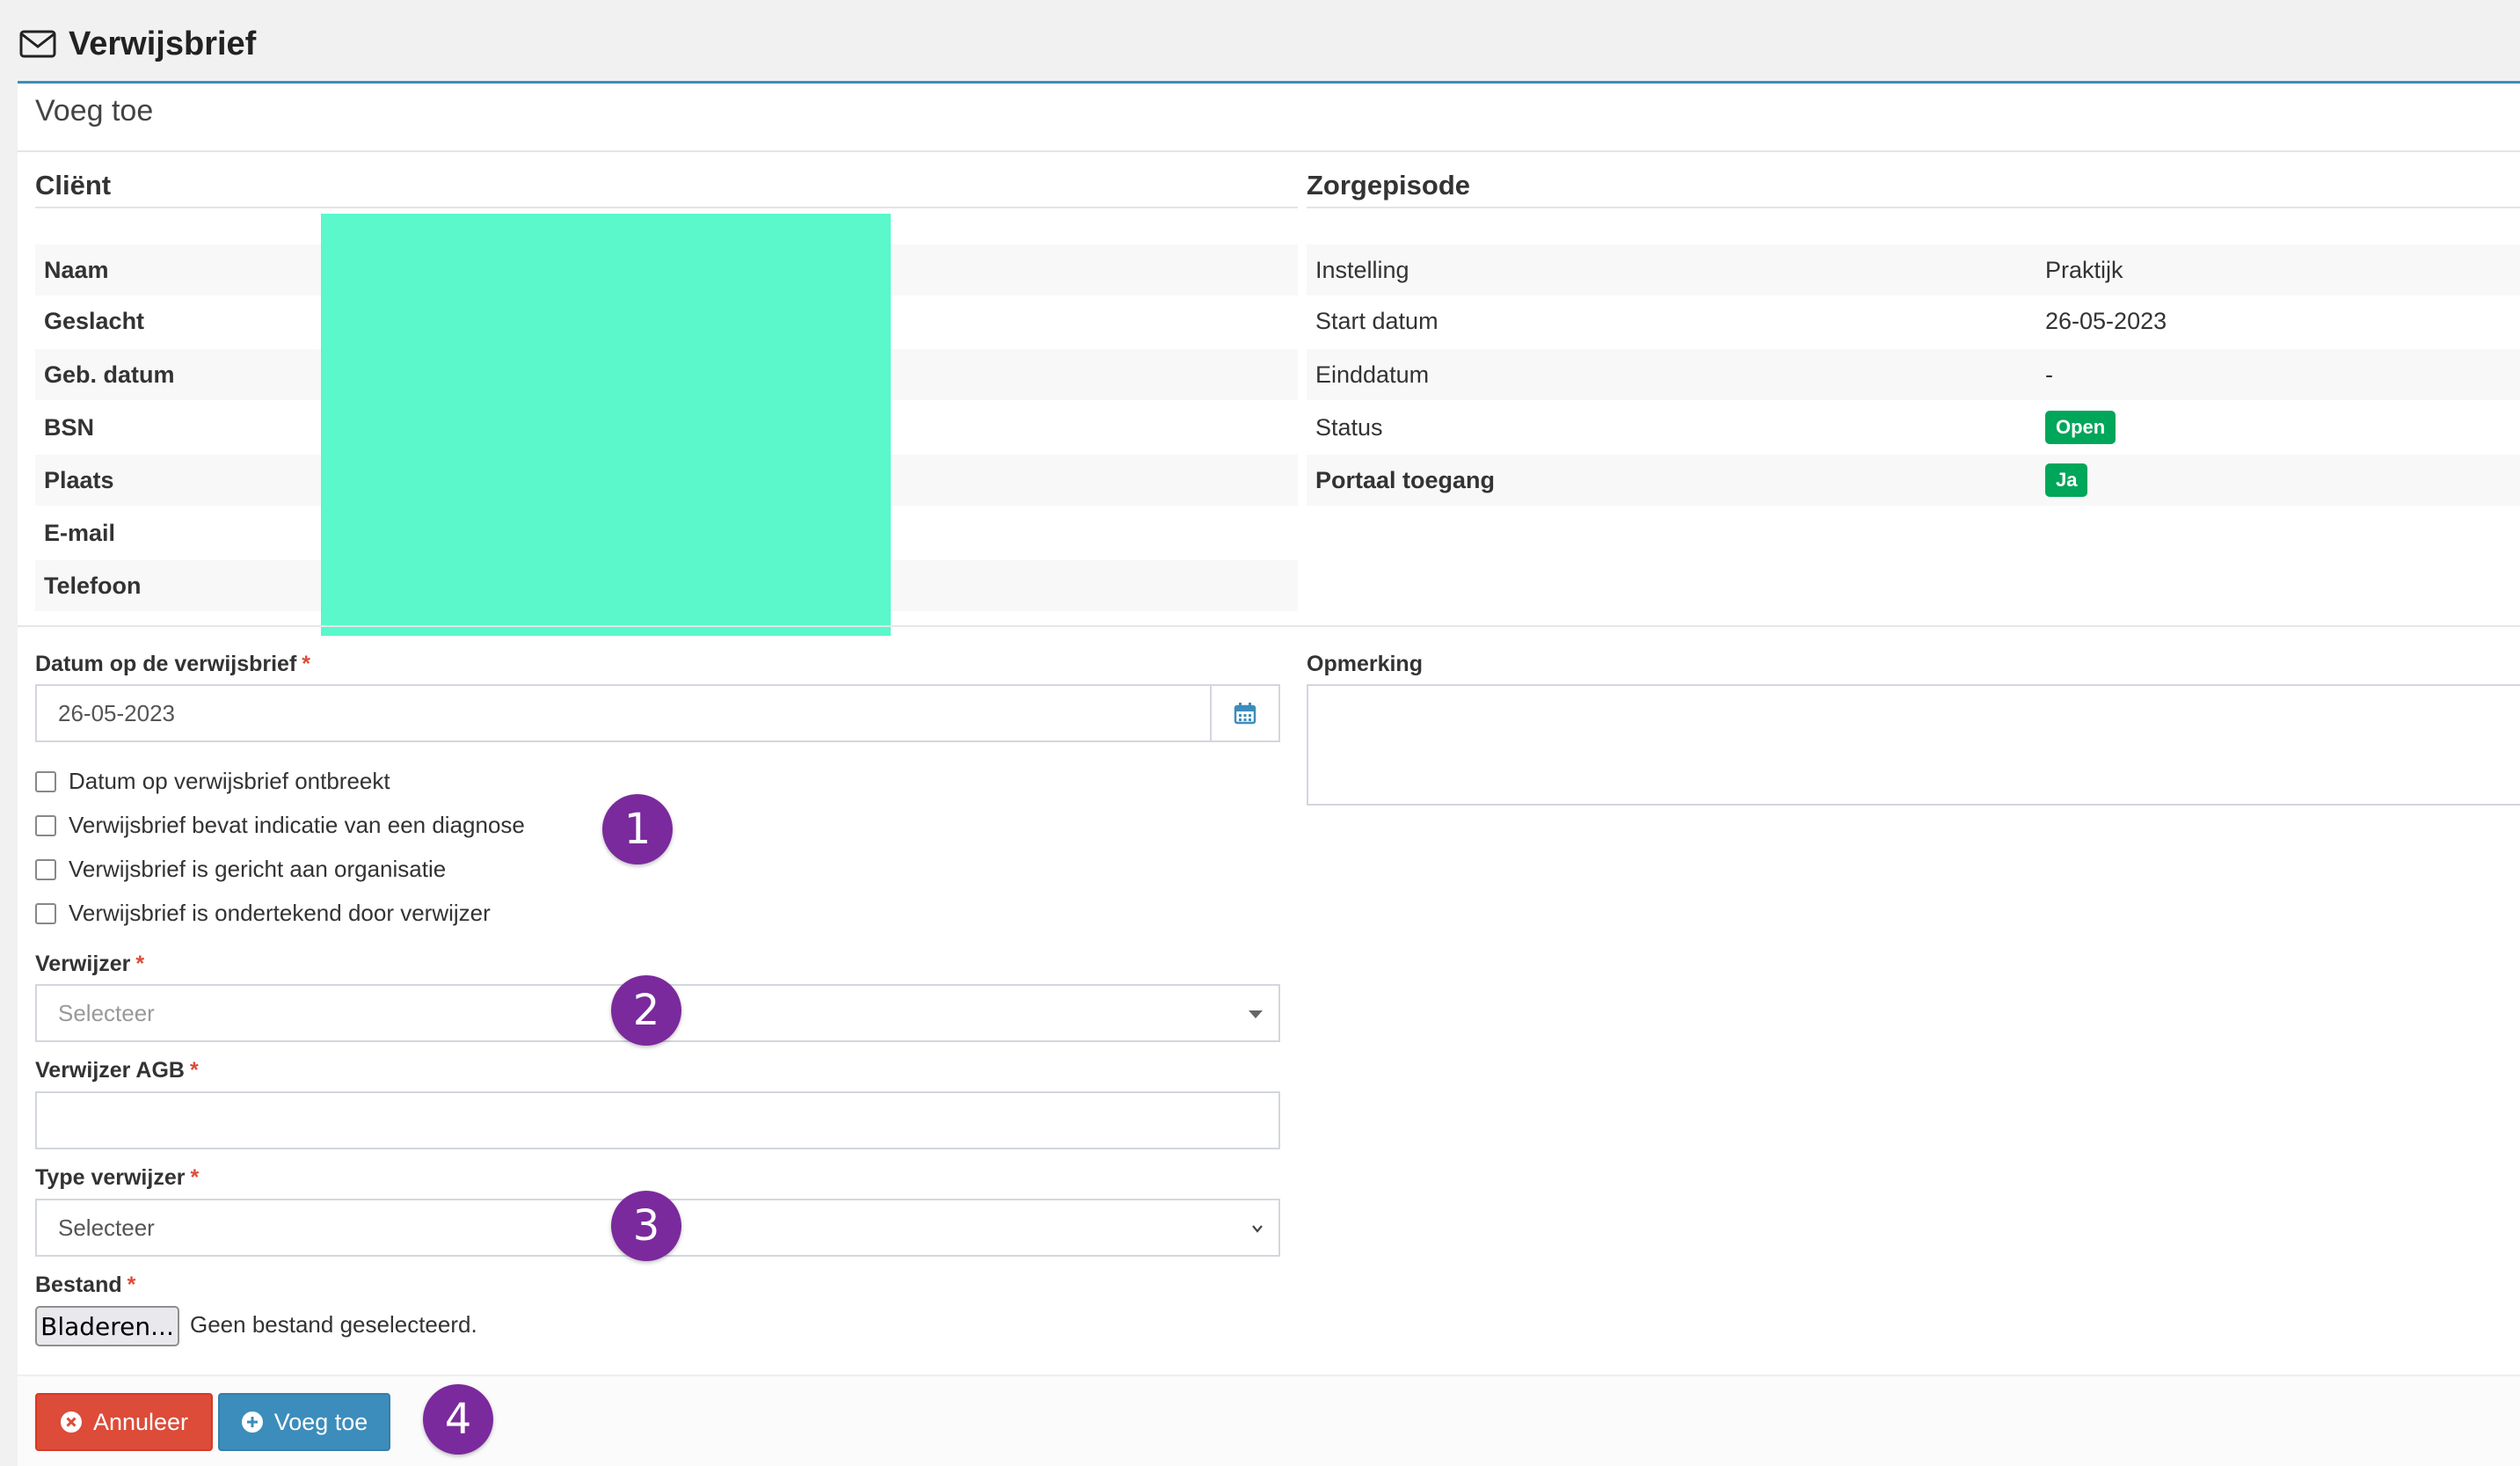 This screenshot has height=1466, width=2520. Describe the element at coordinates (93, 585) in the screenshot. I see `client-label: Telefoon` at that location.